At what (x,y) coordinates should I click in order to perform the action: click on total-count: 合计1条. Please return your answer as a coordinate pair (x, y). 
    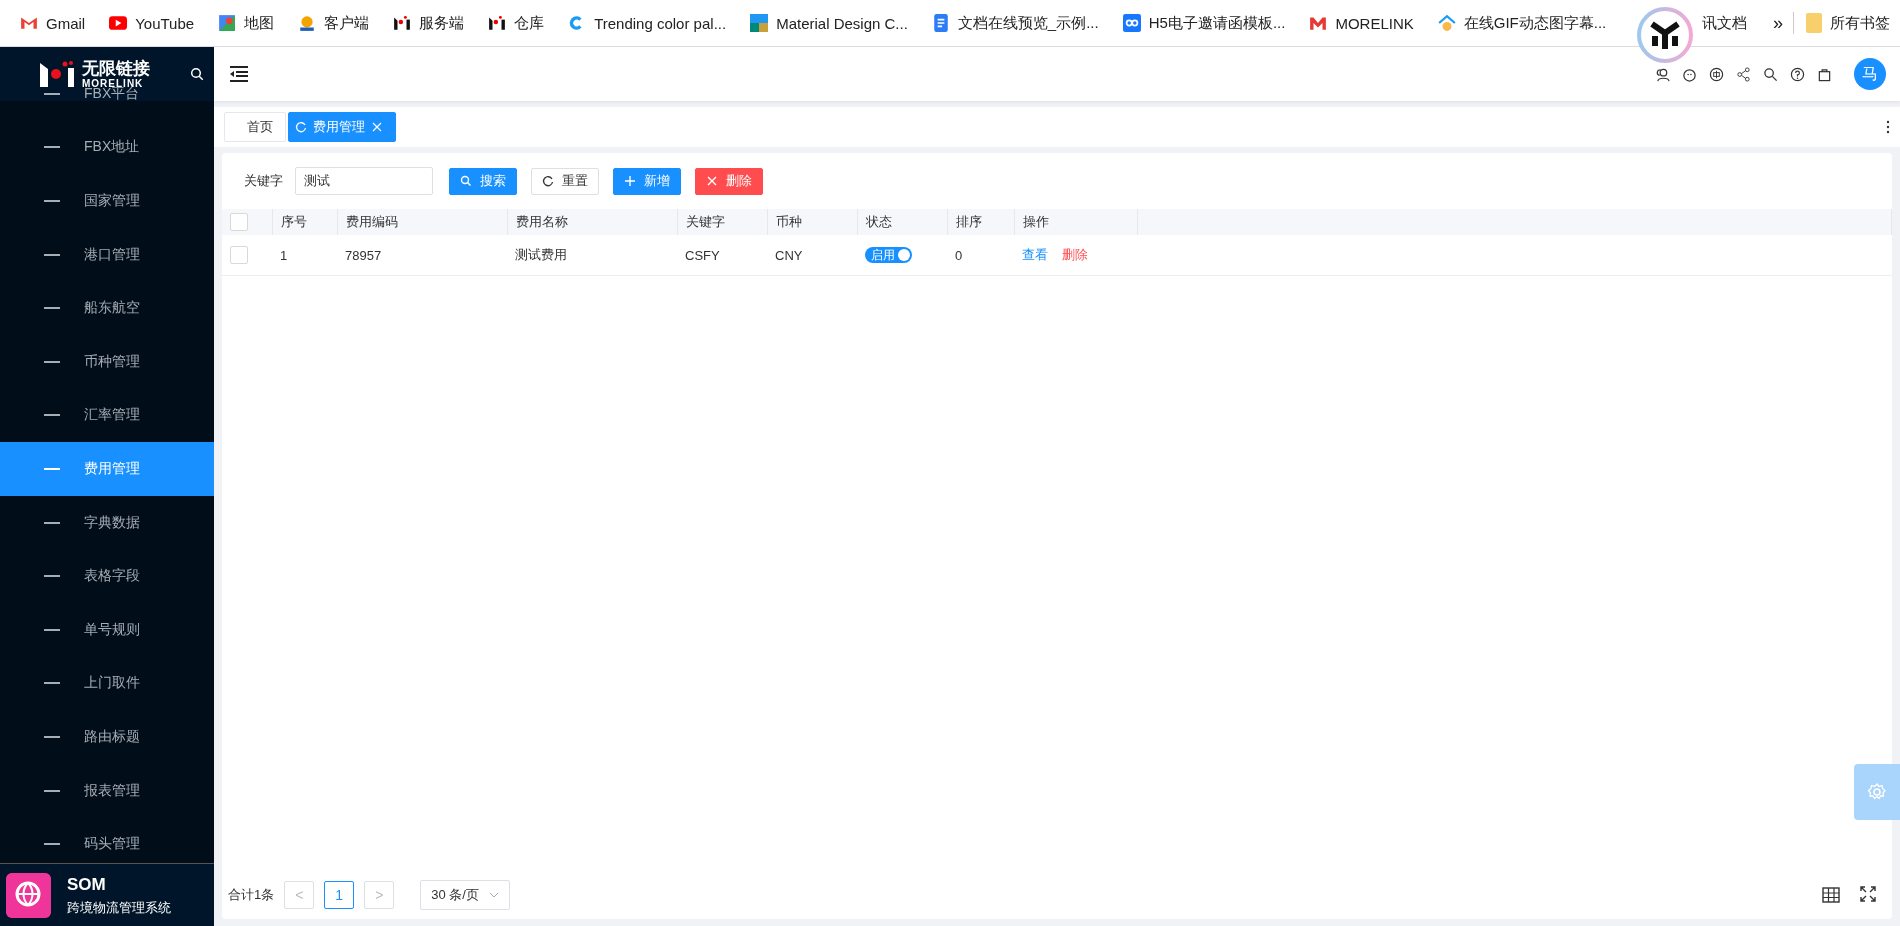
    Looking at the image, I should click on (251, 895).